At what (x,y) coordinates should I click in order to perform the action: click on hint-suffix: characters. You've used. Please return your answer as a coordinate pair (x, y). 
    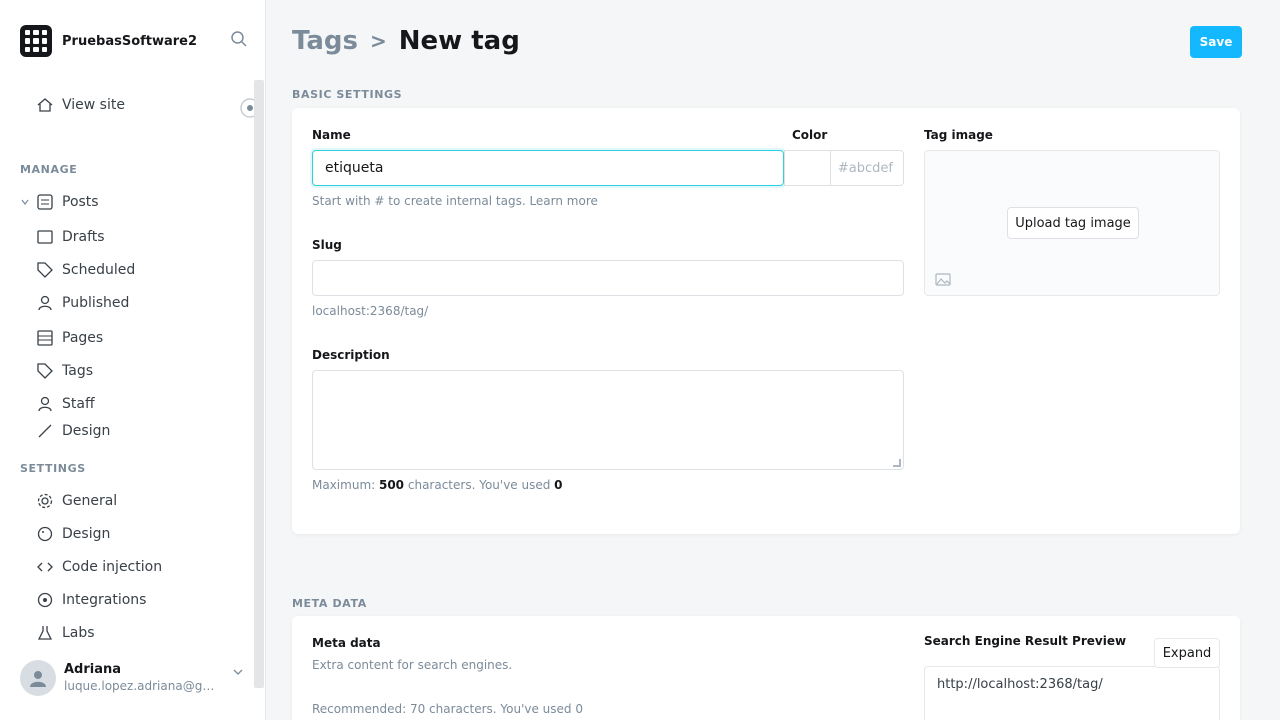
    Looking at the image, I should click on (479, 485).